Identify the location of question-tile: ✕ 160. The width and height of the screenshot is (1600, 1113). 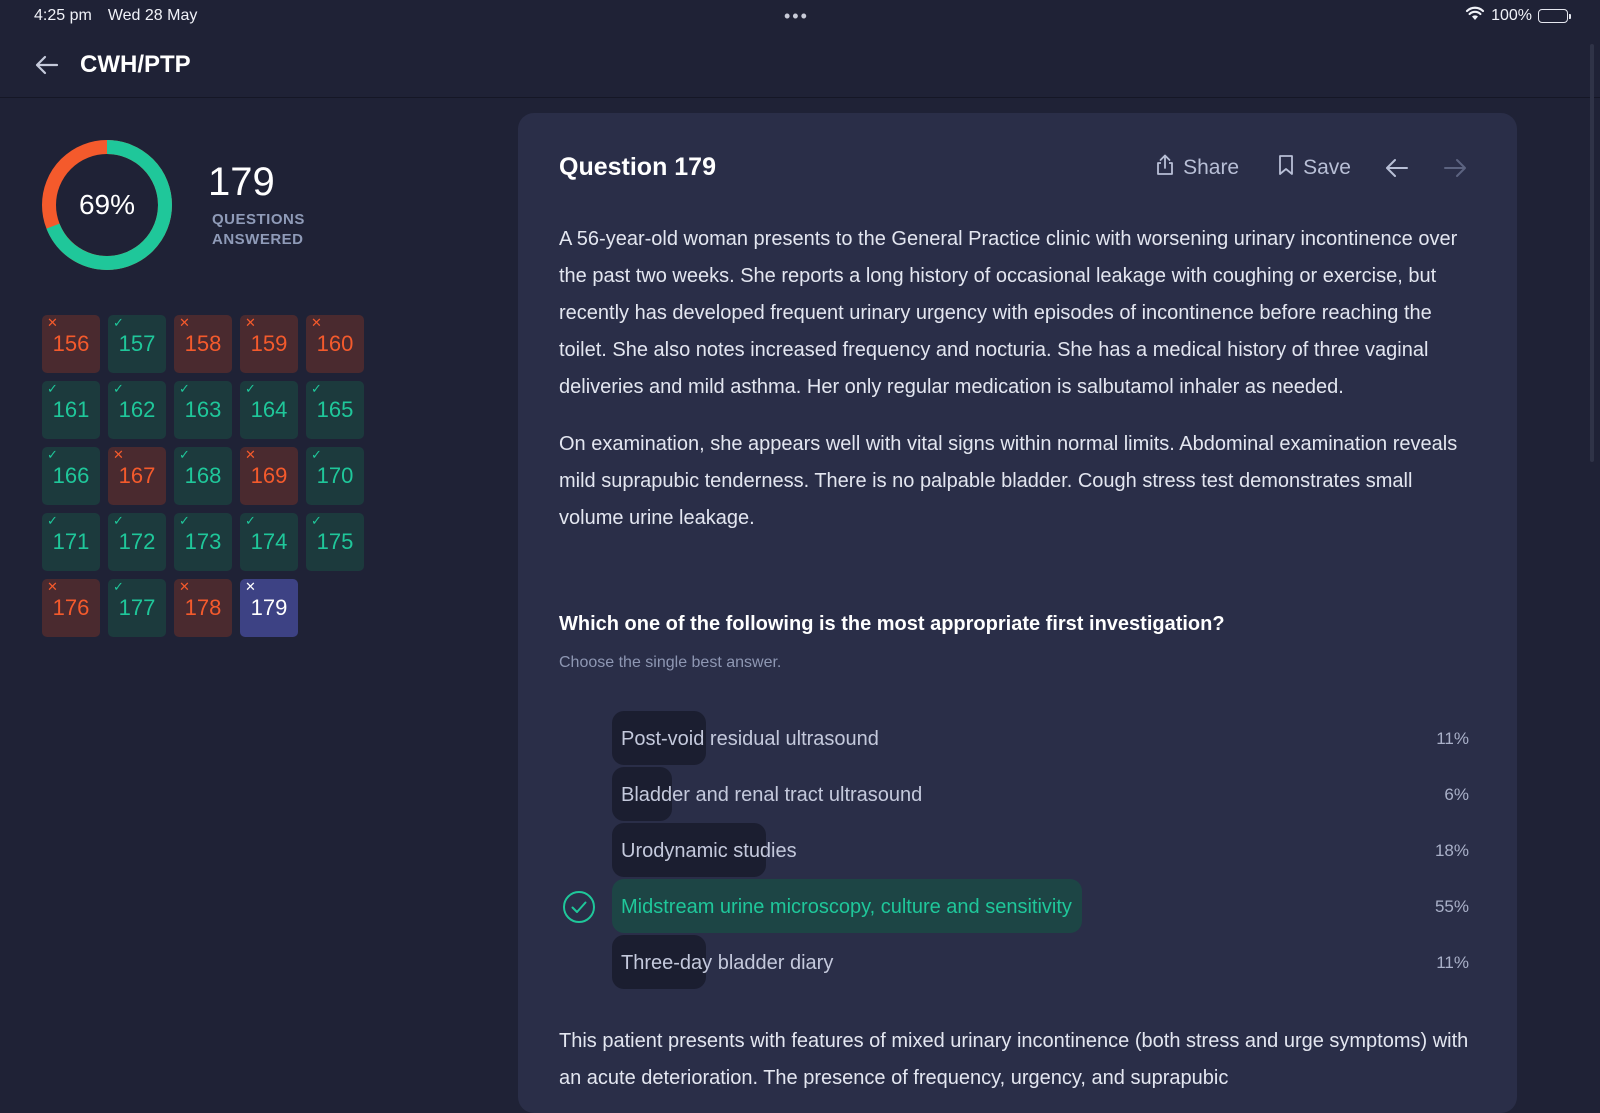
(335, 344).